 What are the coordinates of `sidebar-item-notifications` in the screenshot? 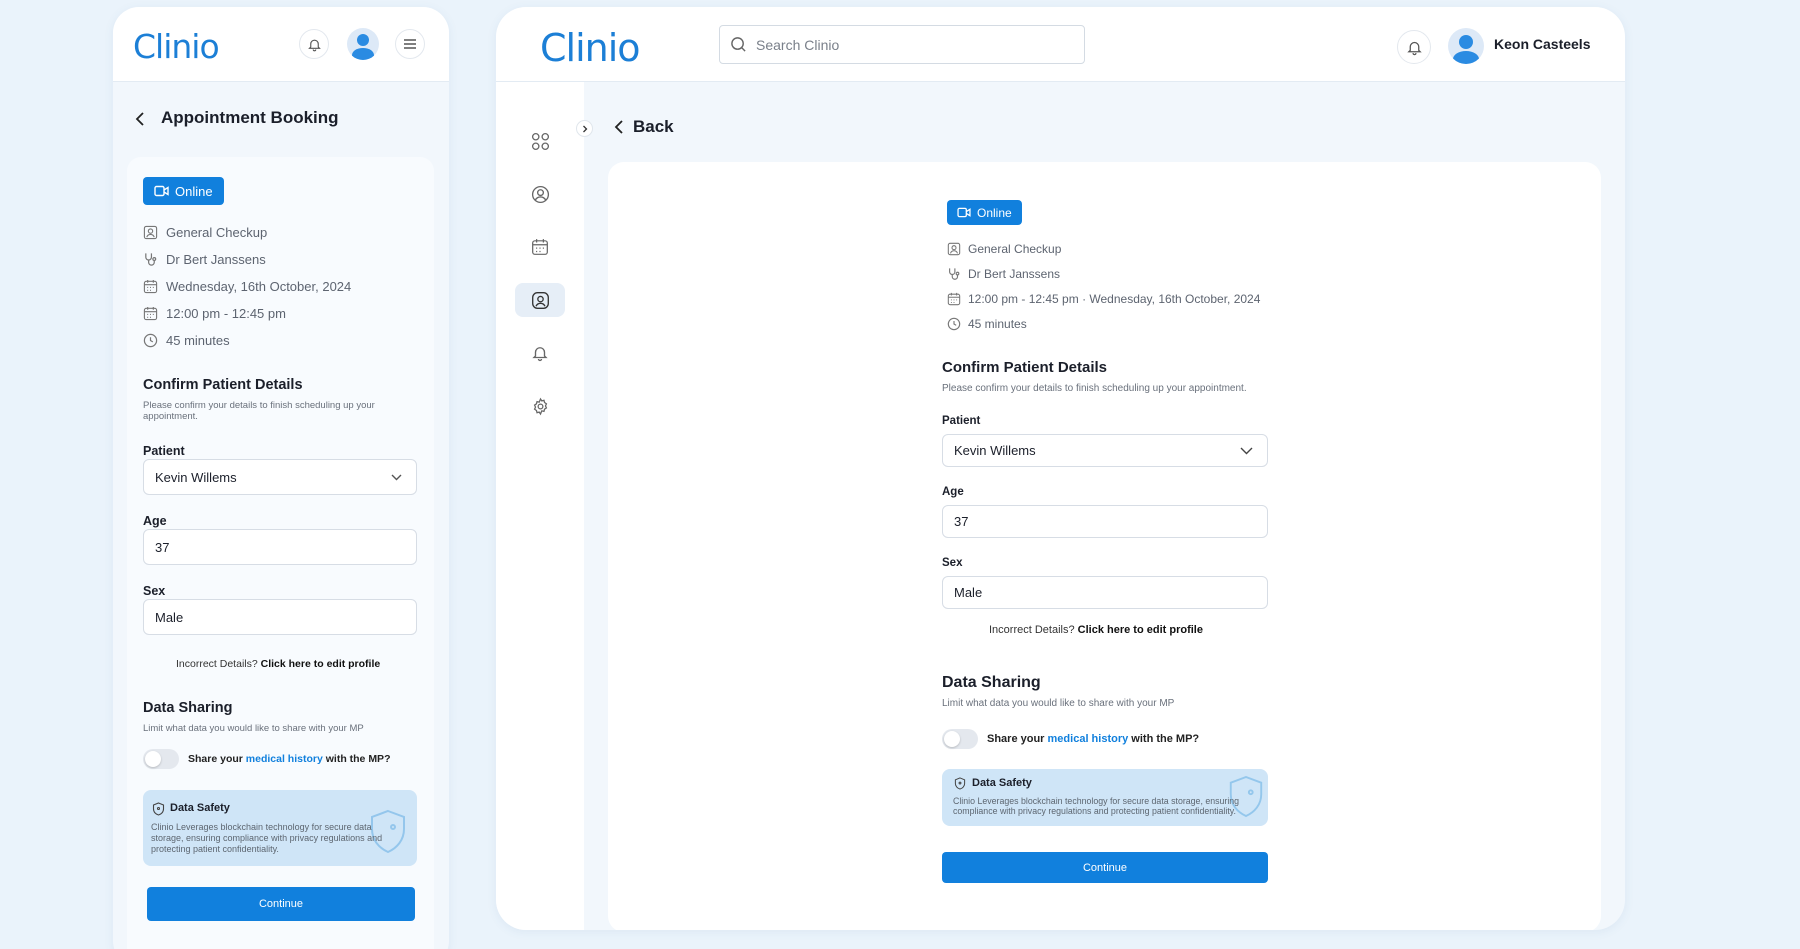 It's located at (540, 353).